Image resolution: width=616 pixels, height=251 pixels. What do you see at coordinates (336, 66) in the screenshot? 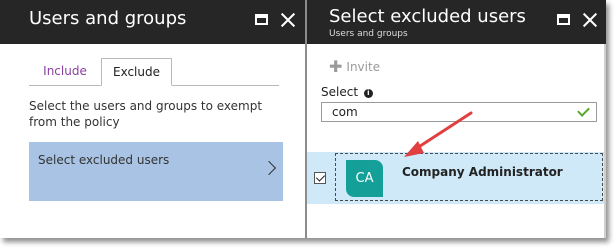
I see `plus-icon: ✚` at bounding box center [336, 66].